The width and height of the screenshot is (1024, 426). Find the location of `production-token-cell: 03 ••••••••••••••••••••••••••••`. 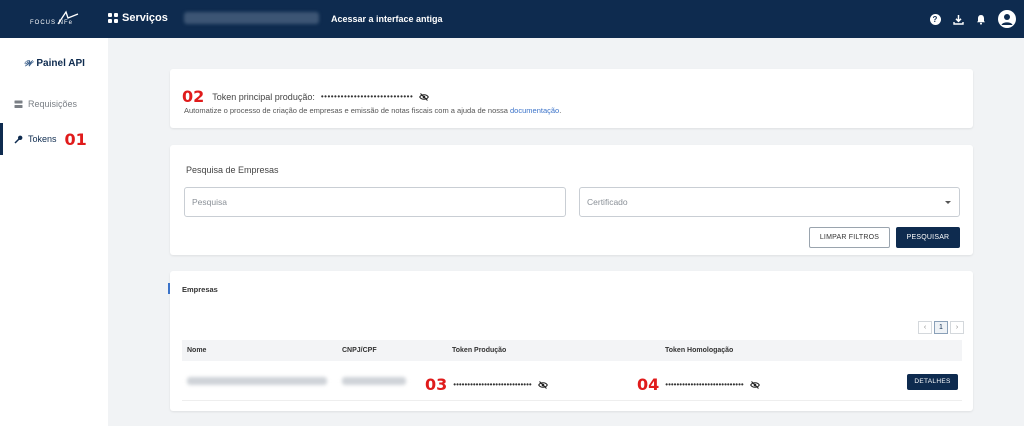

production-token-cell: 03 •••••••••••••••••••••••••••• is located at coordinates (486, 384).